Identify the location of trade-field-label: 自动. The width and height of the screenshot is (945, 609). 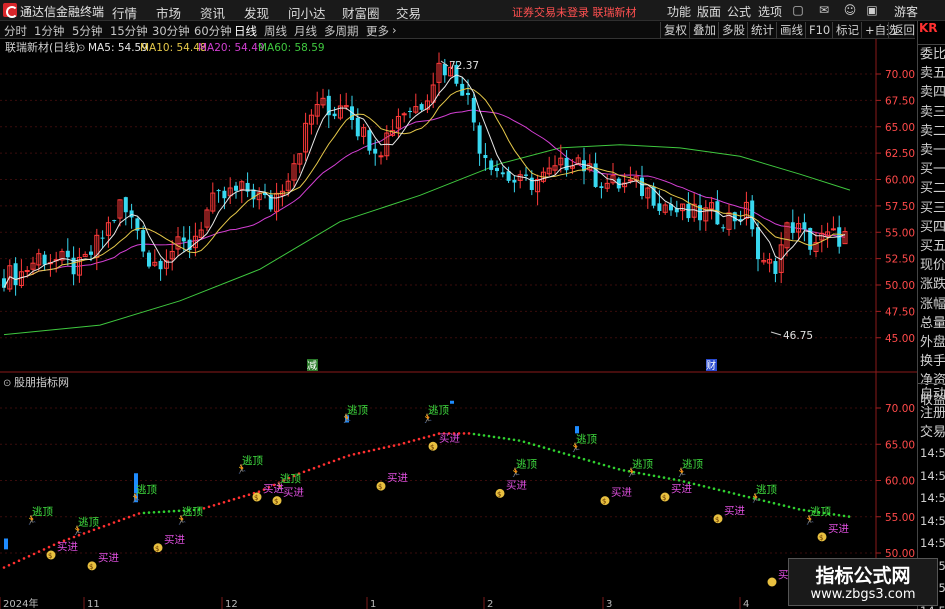
(932, 394).